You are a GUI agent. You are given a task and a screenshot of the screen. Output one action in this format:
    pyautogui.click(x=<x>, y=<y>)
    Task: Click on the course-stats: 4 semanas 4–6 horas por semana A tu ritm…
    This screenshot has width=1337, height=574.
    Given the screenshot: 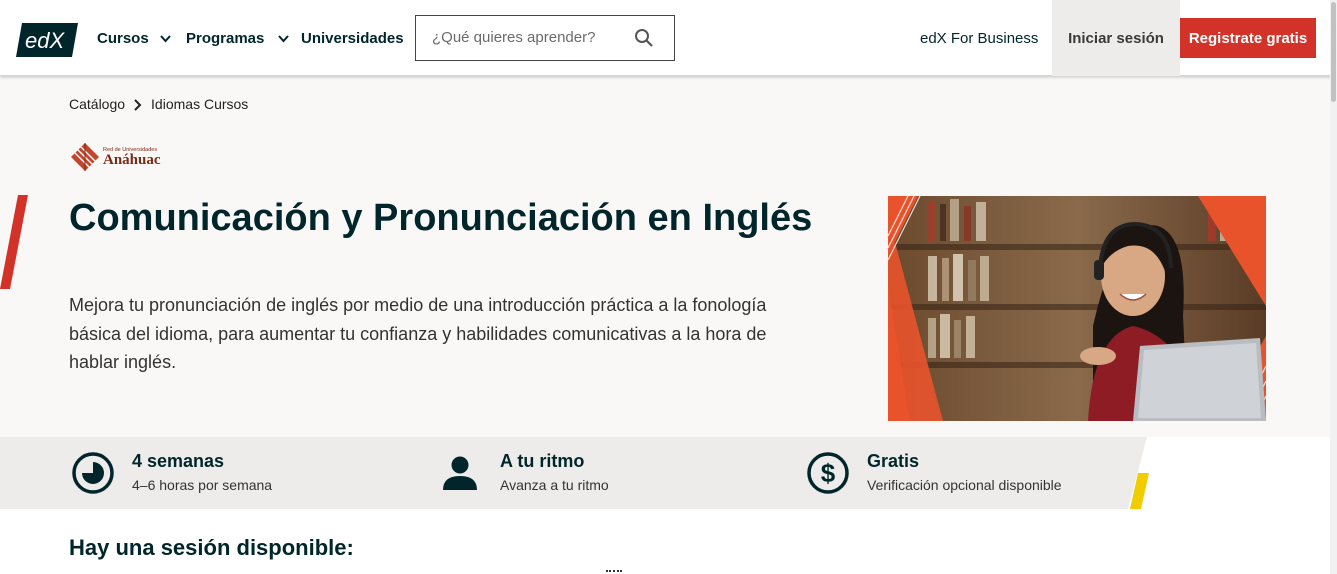 What is the action you would take?
    pyautogui.click(x=665, y=473)
    